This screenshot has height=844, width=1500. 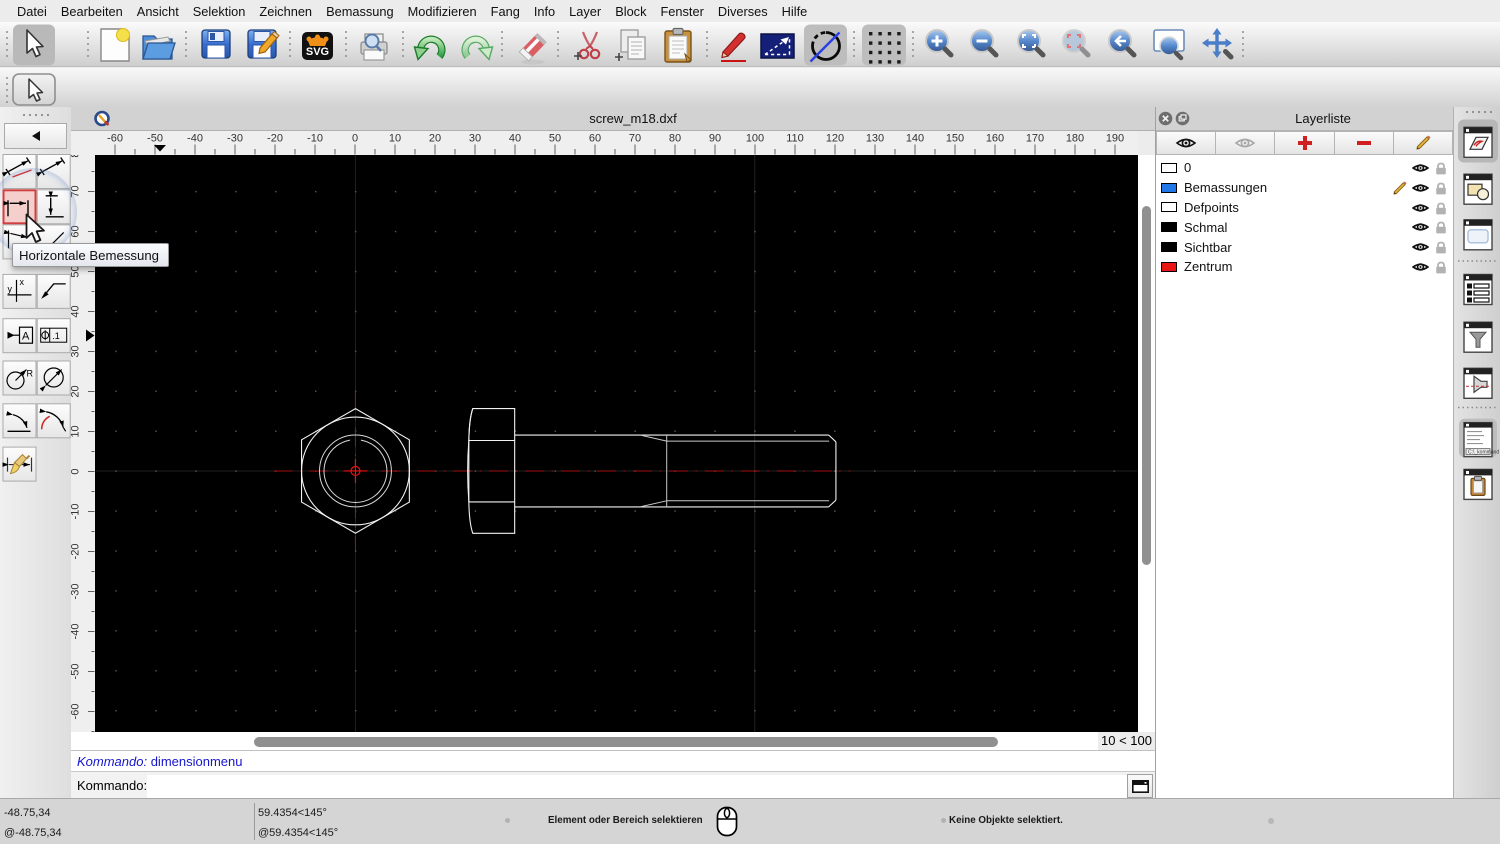 I want to click on svg-text: 190, so click(x=1115, y=139).